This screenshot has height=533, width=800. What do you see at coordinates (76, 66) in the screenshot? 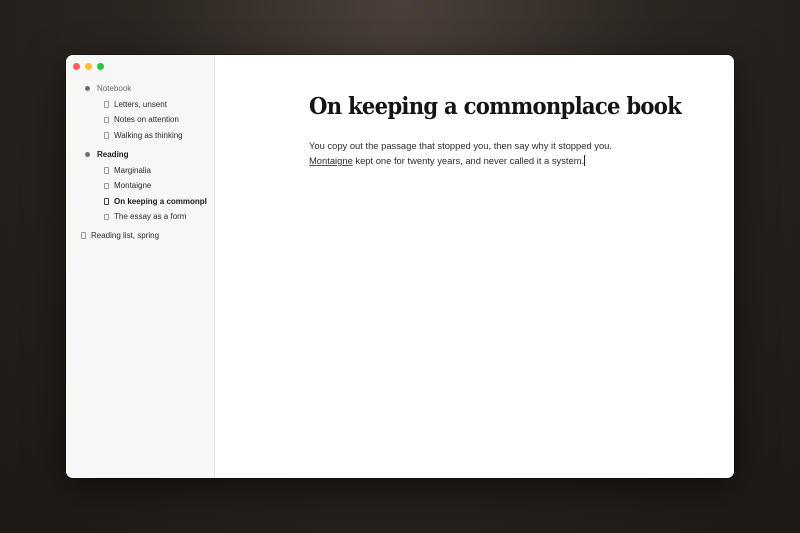
I see `close-button` at bounding box center [76, 66].